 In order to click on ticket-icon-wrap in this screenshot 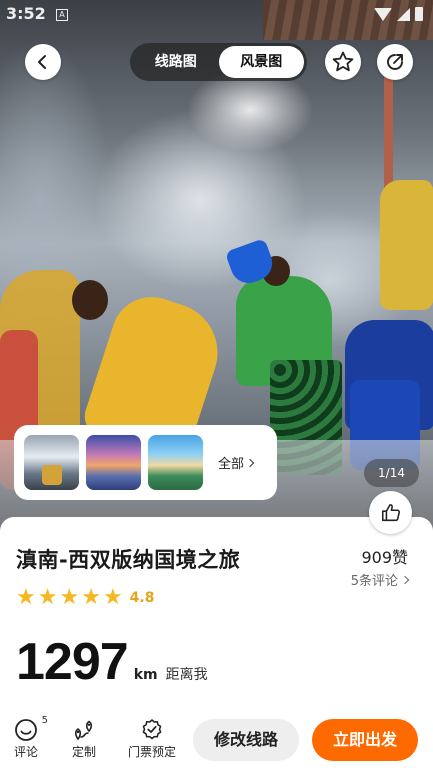, I will do `click(152, 730)`.